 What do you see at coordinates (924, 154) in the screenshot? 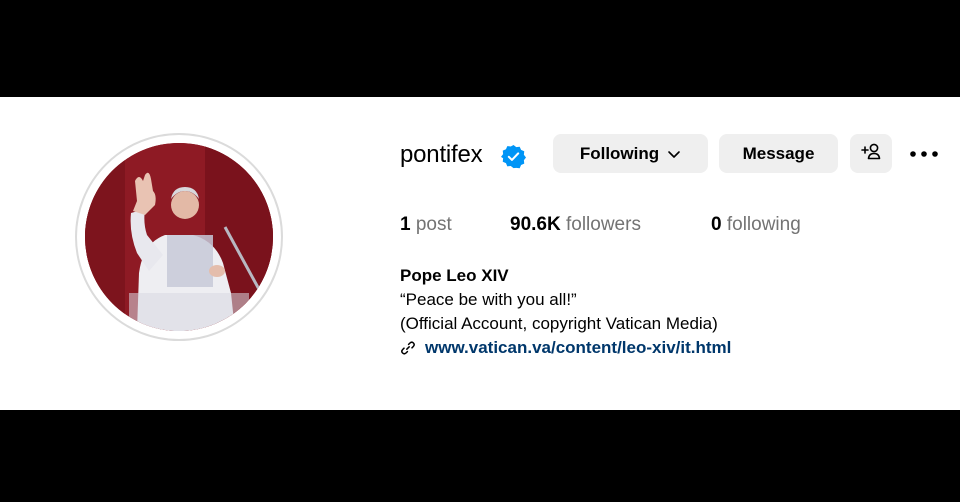
I see `more-options-icon` at bounding box center [924, 154].